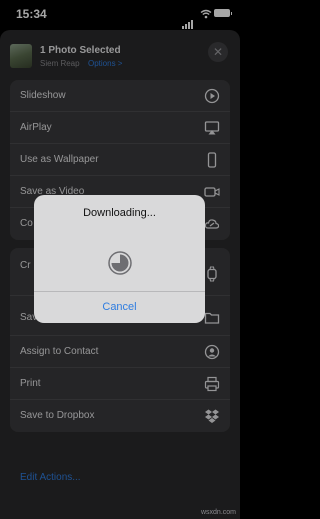 The width and height of the screenshot is (320, 519). Describe the element at coordinates (218, 512) in the screenshot. I see `watermark: wsxdn.com` at that location.